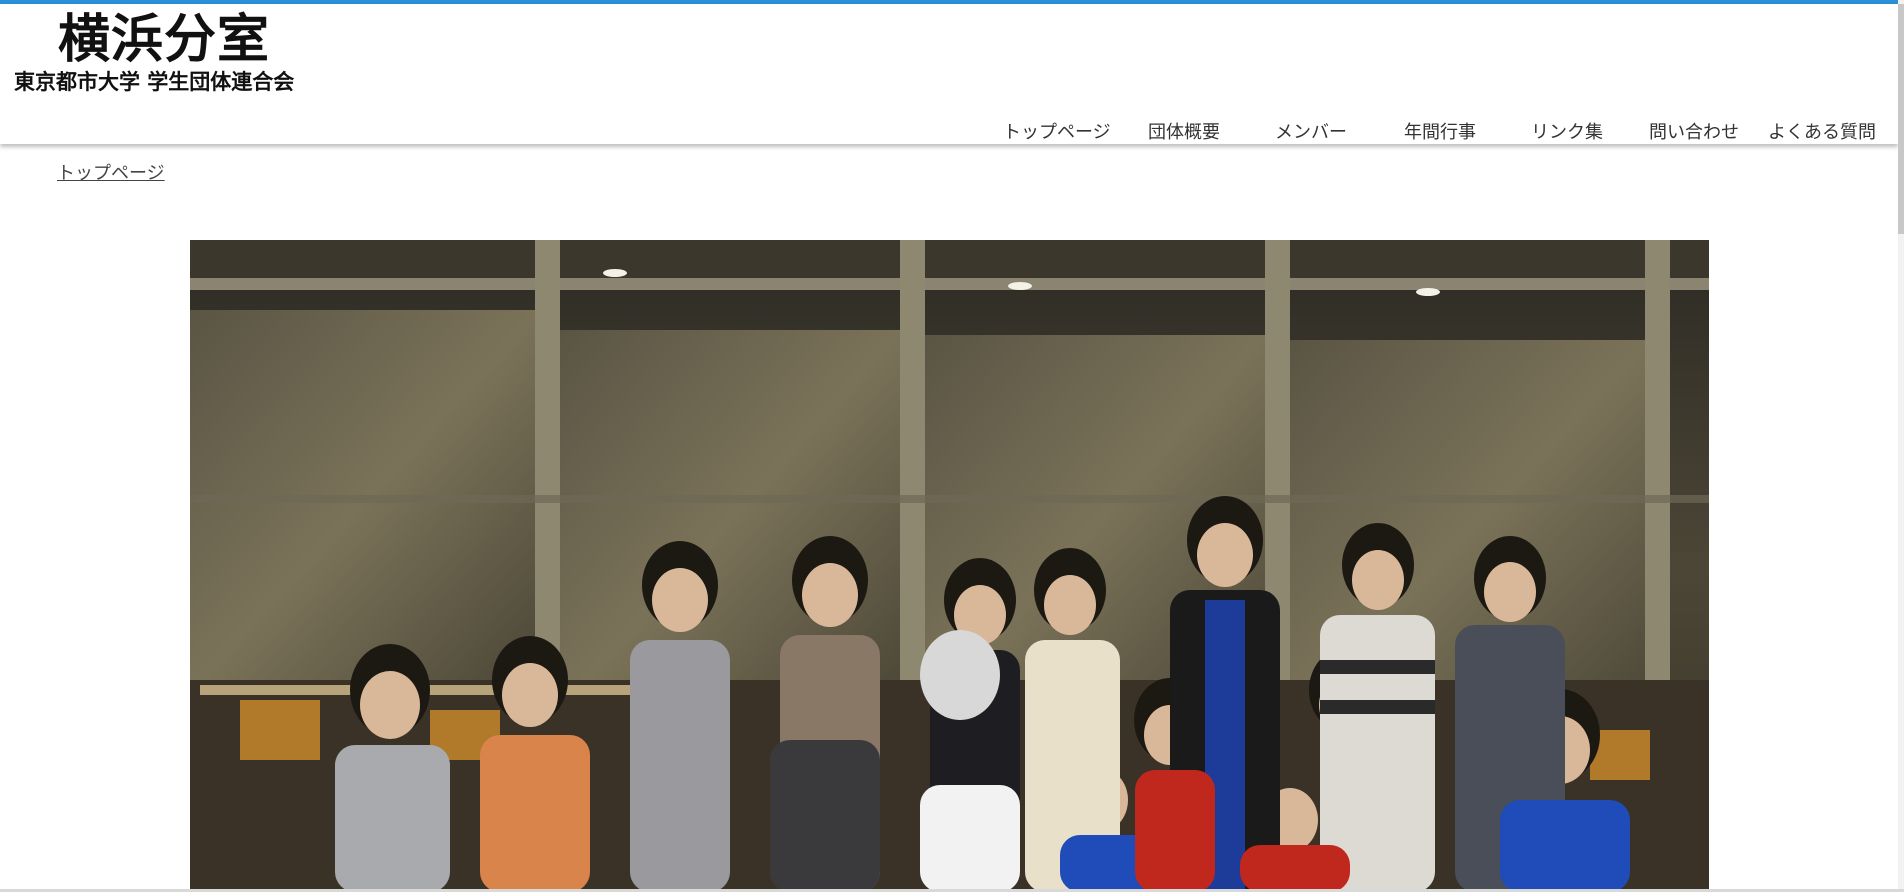 The width and height of the screenshot is (1904, 892). I want to click on site-subtitle: 東京都市大学 学生団体連合会, so click(154, 81).